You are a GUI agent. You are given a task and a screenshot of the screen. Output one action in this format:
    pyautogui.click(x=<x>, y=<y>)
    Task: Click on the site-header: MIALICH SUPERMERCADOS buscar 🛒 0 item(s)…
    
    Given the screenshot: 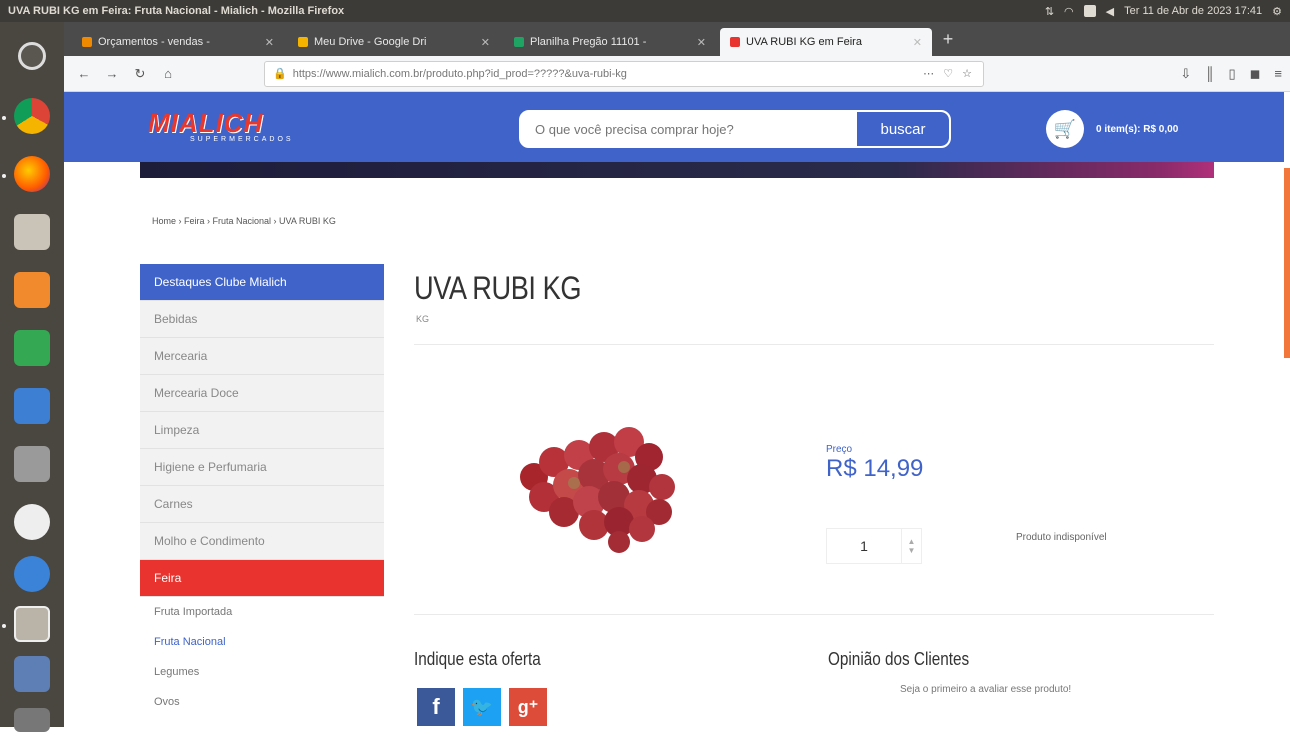 What is the action you would take?
    pyautogui.click(x=674, y=127)
    